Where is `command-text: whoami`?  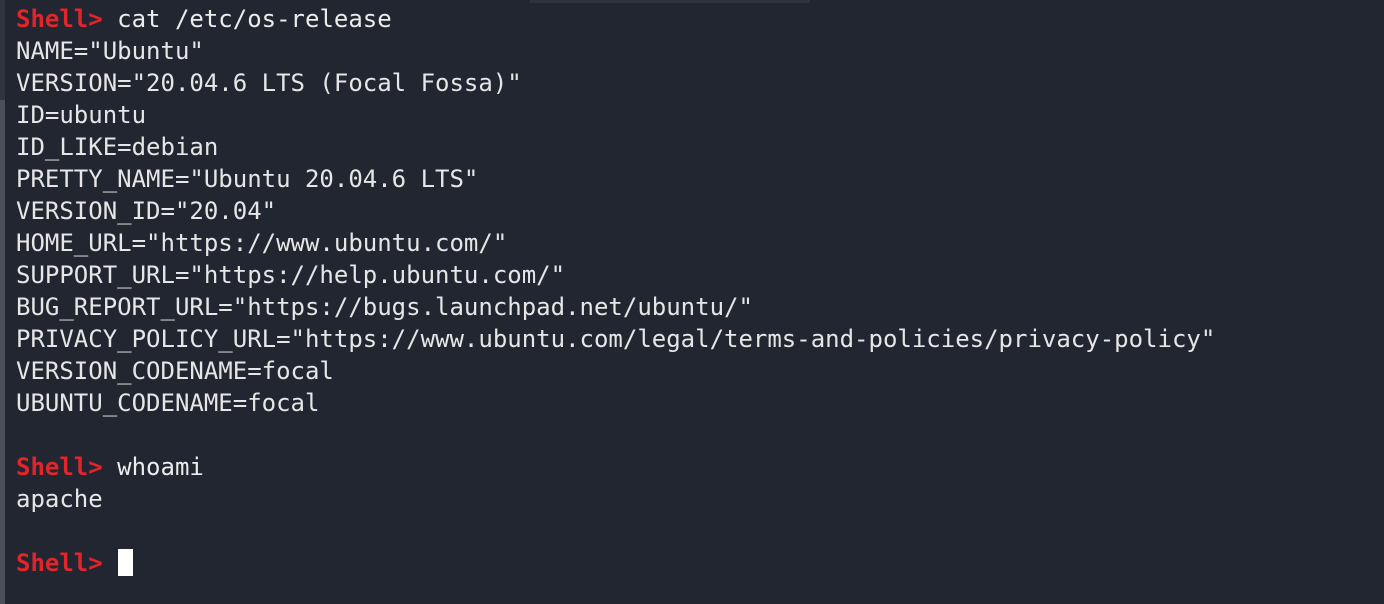
command-text: whoami is located at coordinates (160, 467).